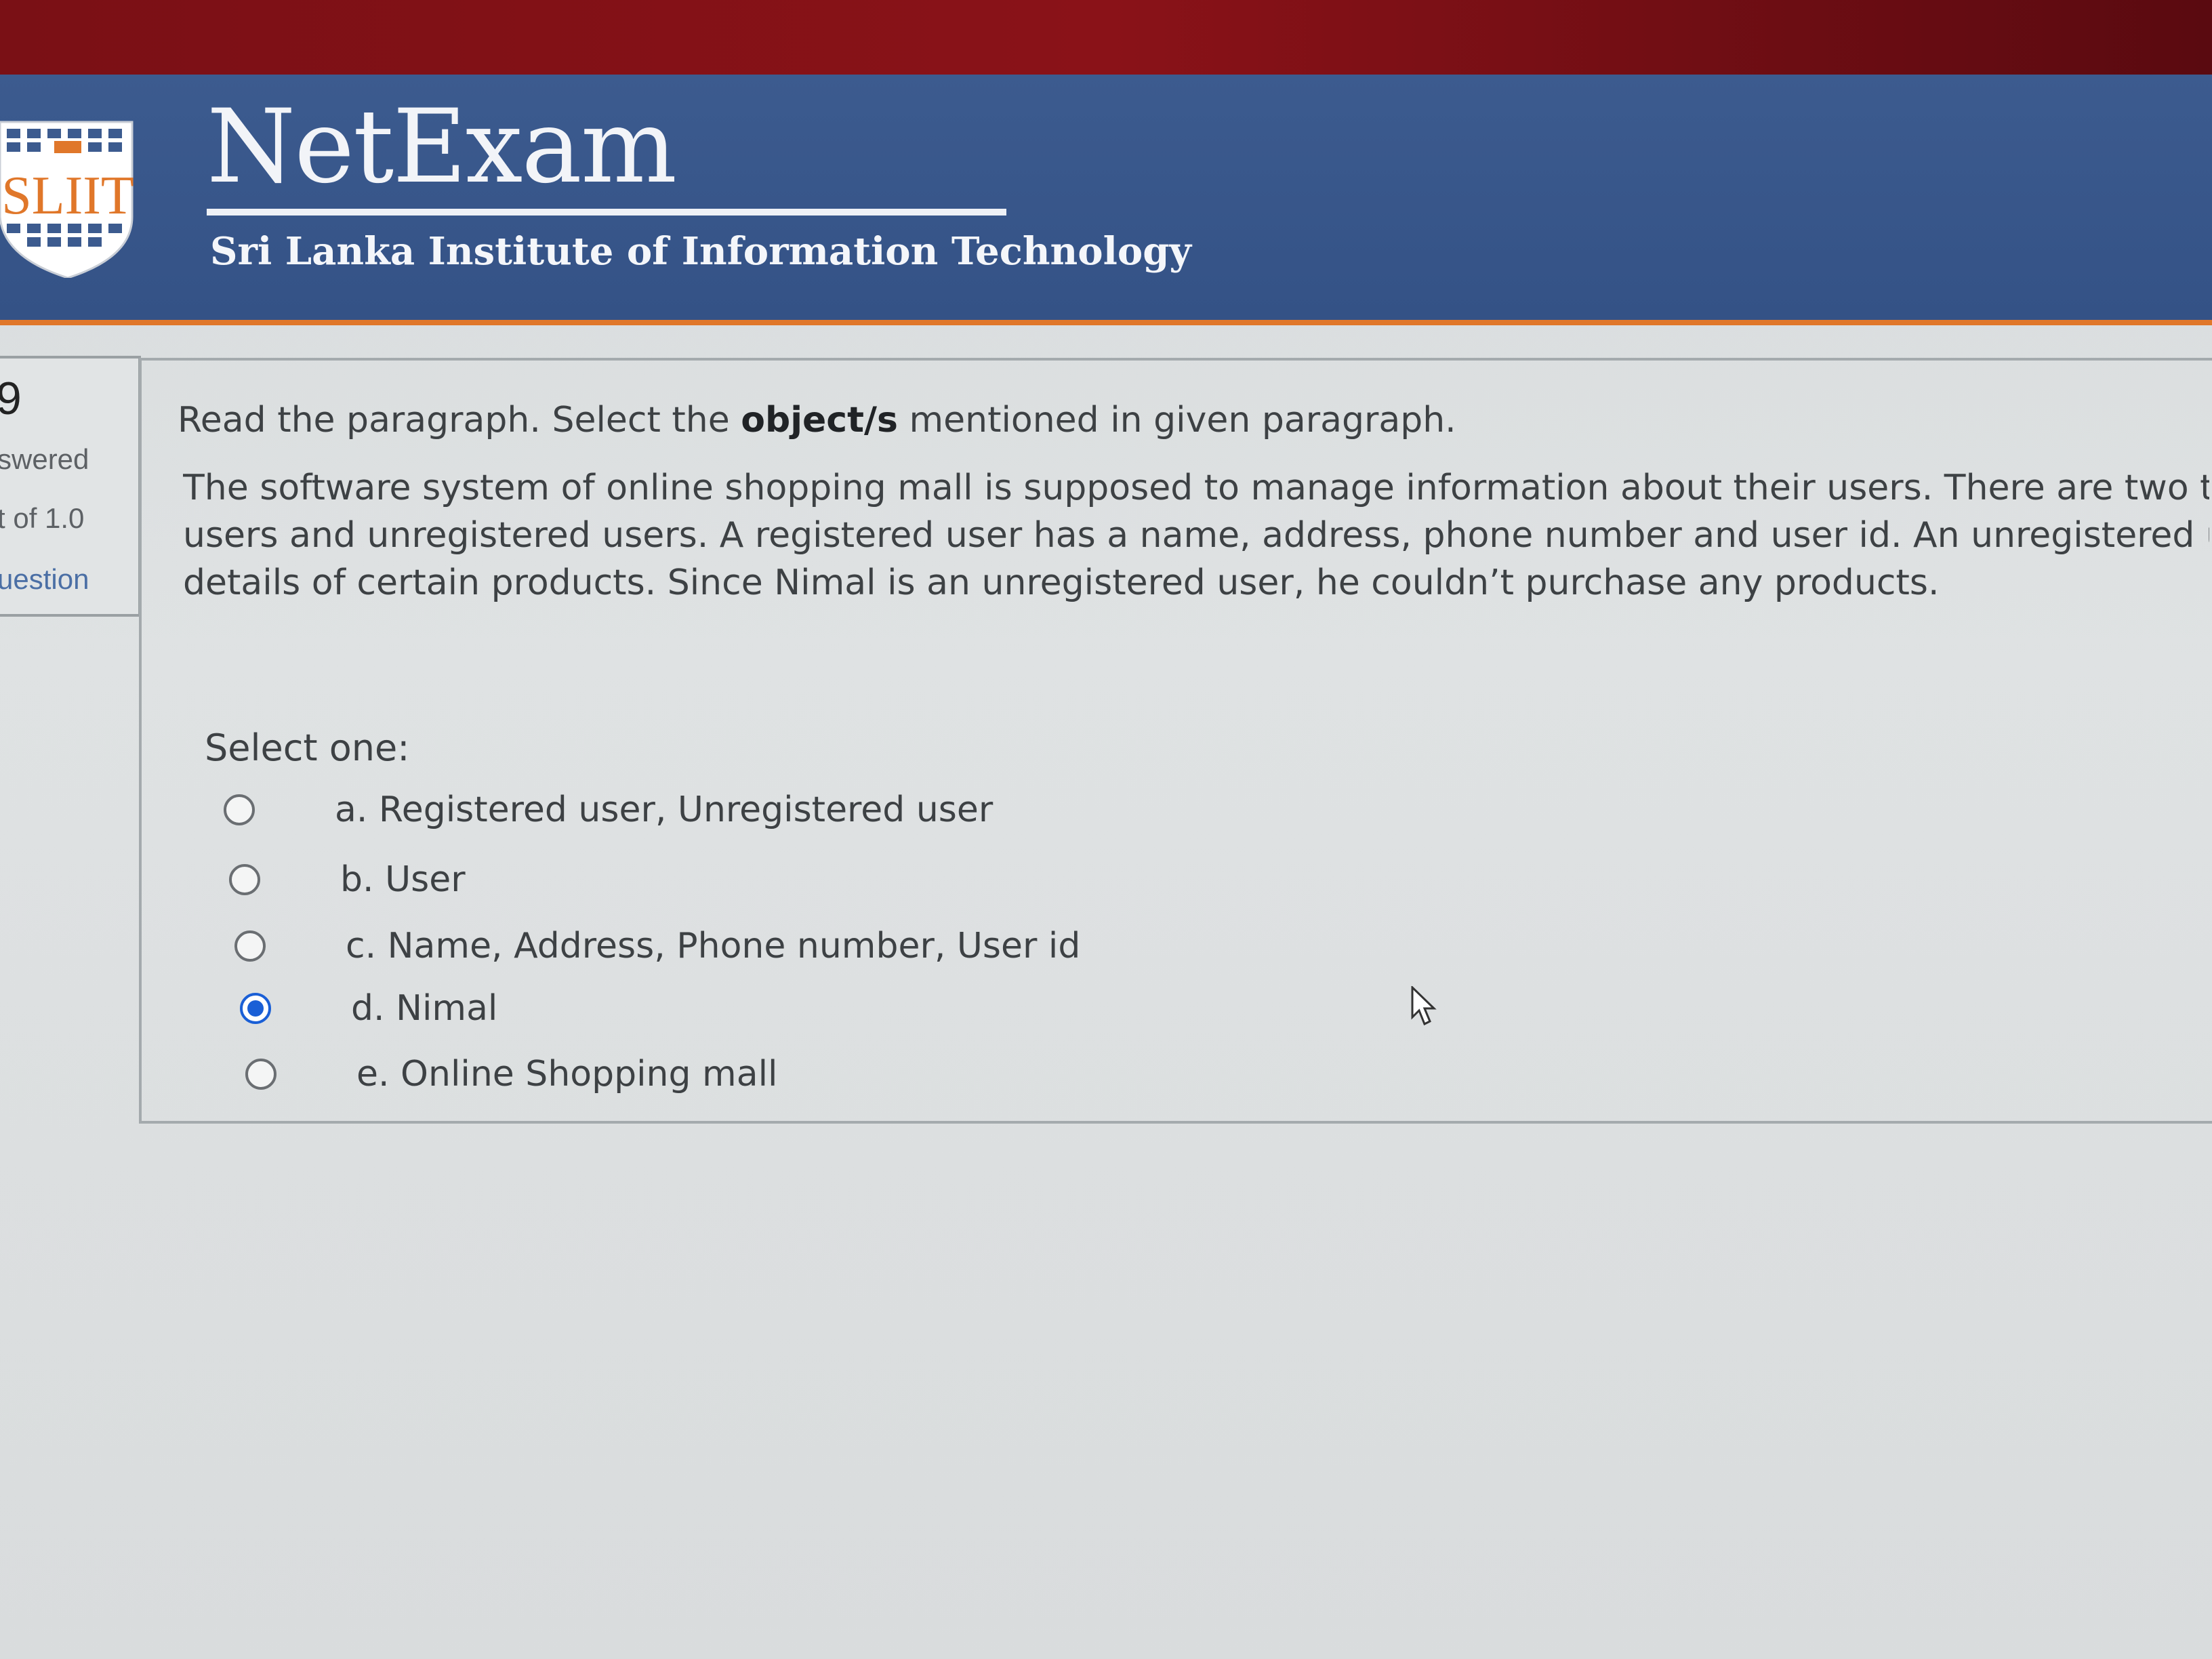 This screenshot has height=1659, width=2212. What do you see at coordinates (44, 579) in the screenshot?
I see `flag-question-link: uestion` at bounding box center [44, 579].